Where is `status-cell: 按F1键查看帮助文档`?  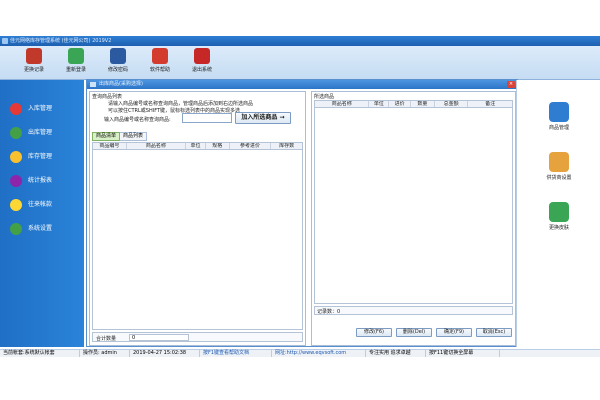 status-cell: 按F1键查看帮助文档 is located at coordinates (236, 353).